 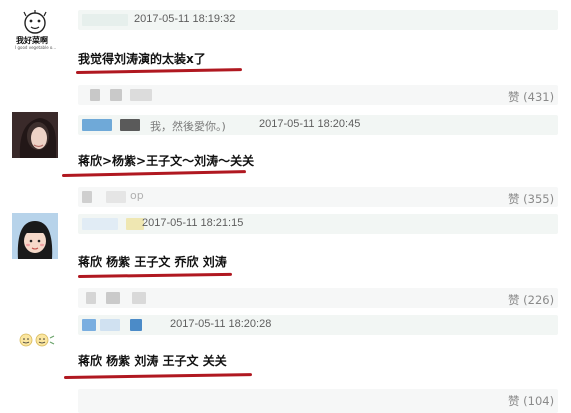 What do you see at coordinates (310, 124) in the screenshot?
I see `comment-timestamp: 2017-05-11 18:20:45` at bounding box center [310, 124].